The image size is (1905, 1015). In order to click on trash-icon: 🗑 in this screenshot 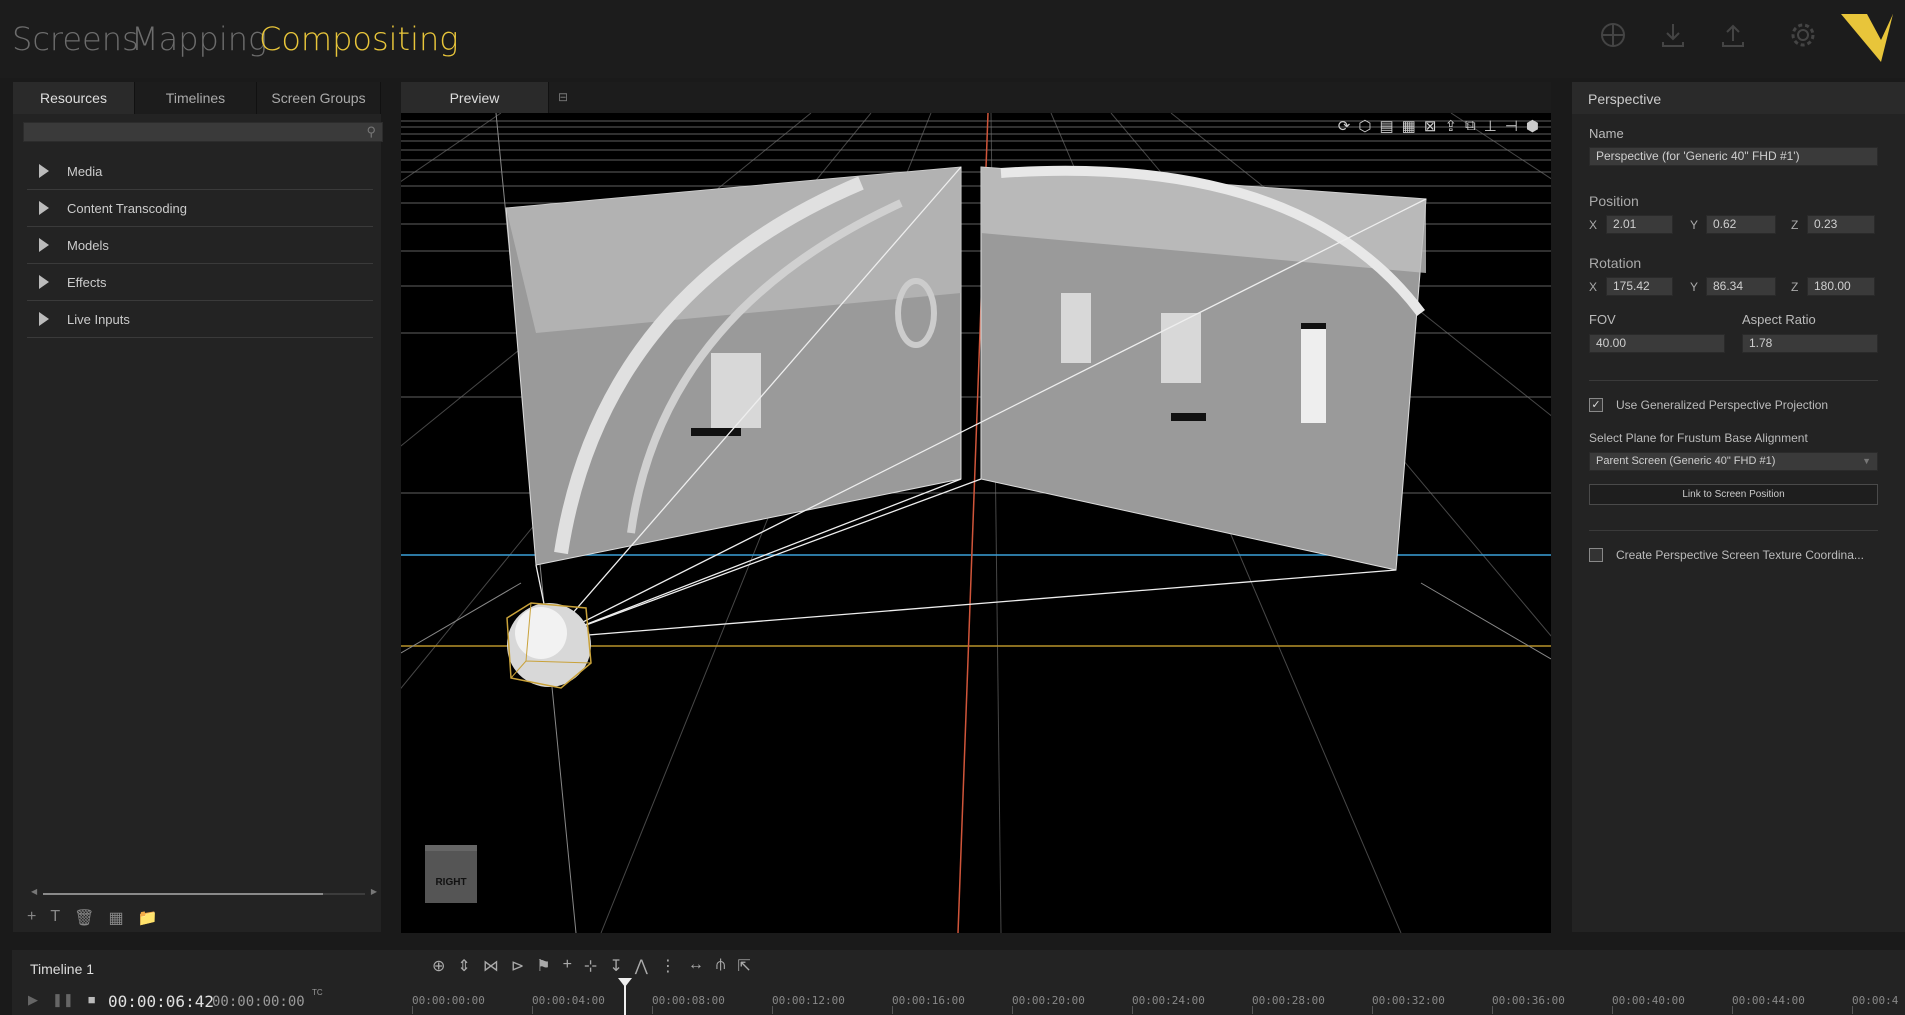, I will do `click(84, 918)`.